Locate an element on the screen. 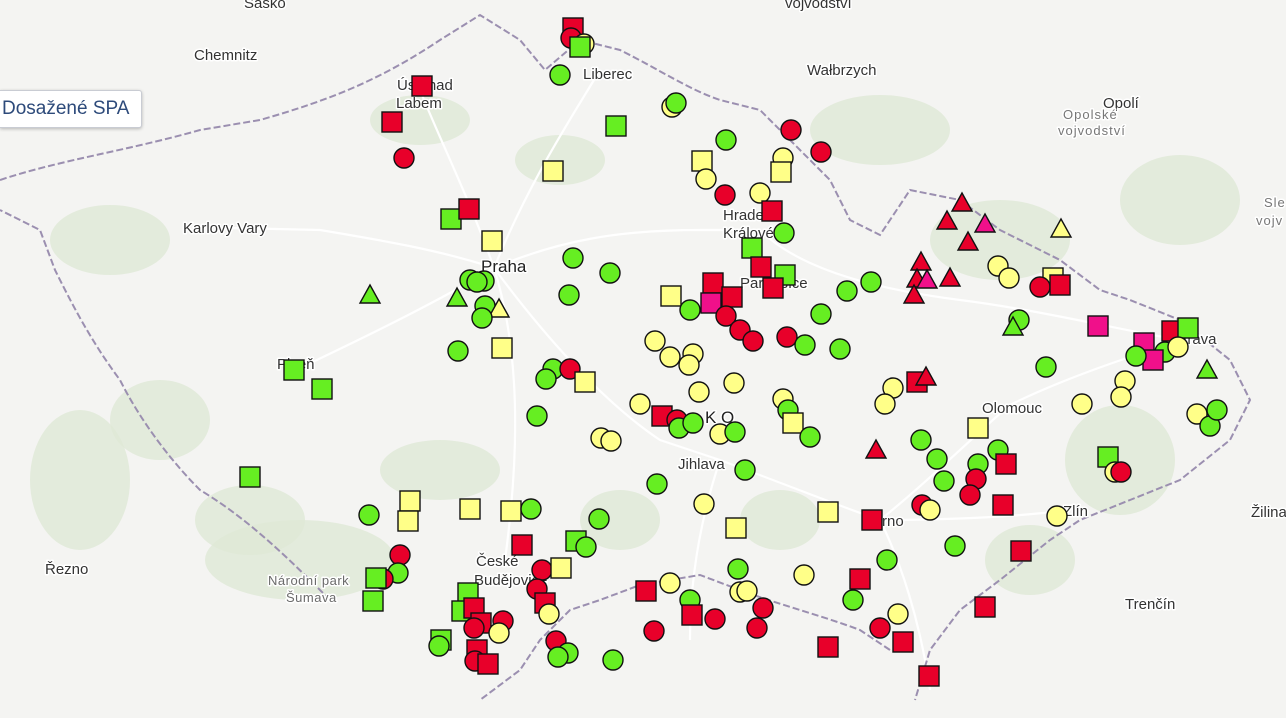  magenta-square-marker is located at coordinates (1098, 326).